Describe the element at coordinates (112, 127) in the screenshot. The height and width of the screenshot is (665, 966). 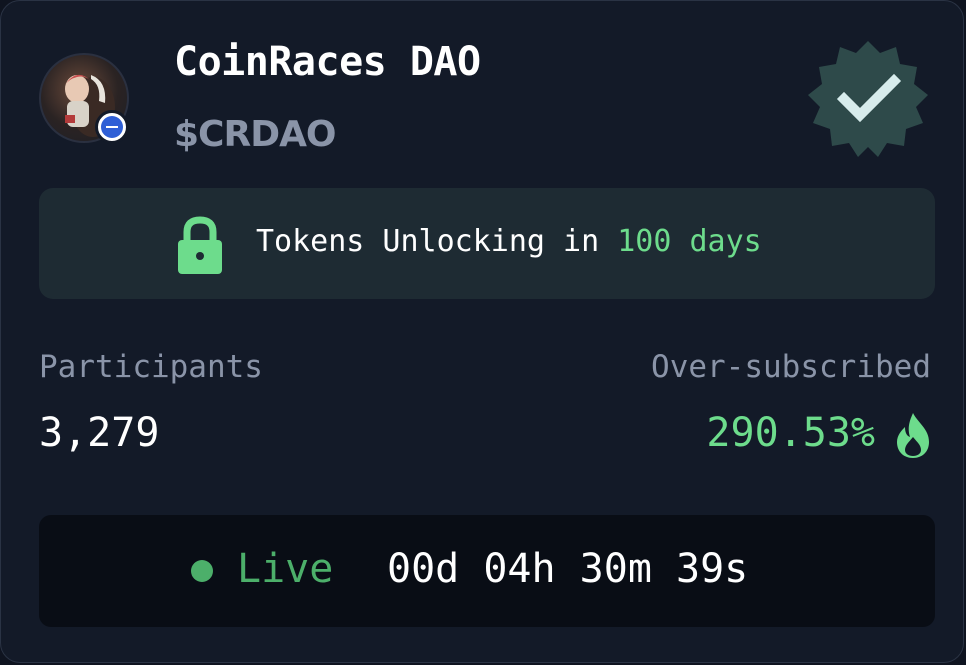
I see `chain-badge-icon` at that location.